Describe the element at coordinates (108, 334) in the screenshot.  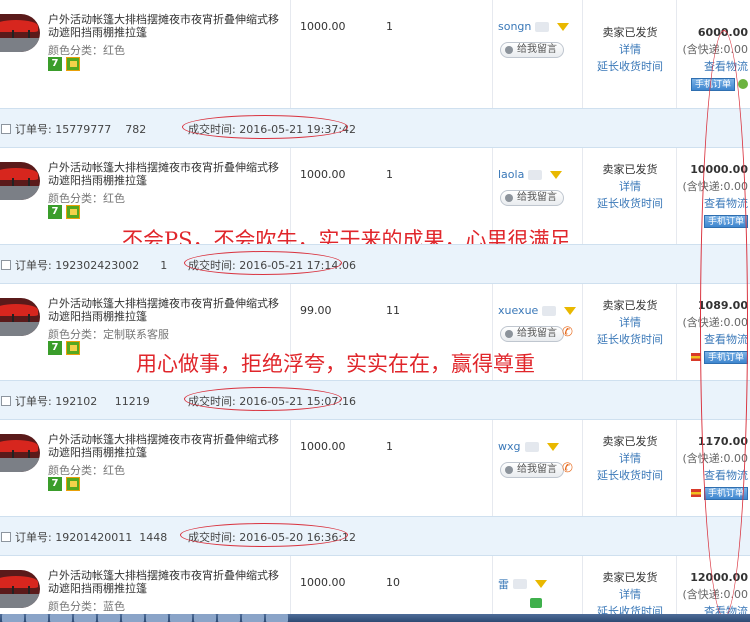
I see `product-variant: 颜色分类：定制联系客服` at that location.